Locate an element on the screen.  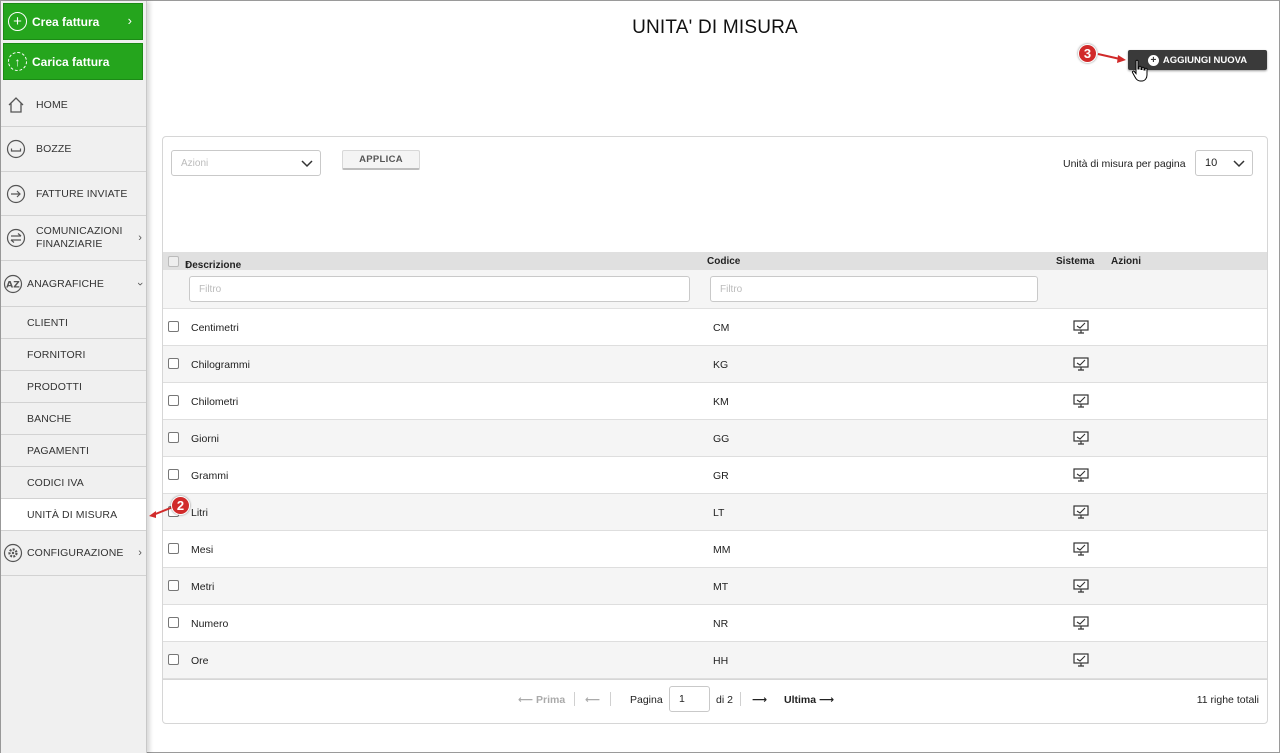
sidebar-item-configuration: CONFIGURAZIONE › is located at coordinates (73, 553).